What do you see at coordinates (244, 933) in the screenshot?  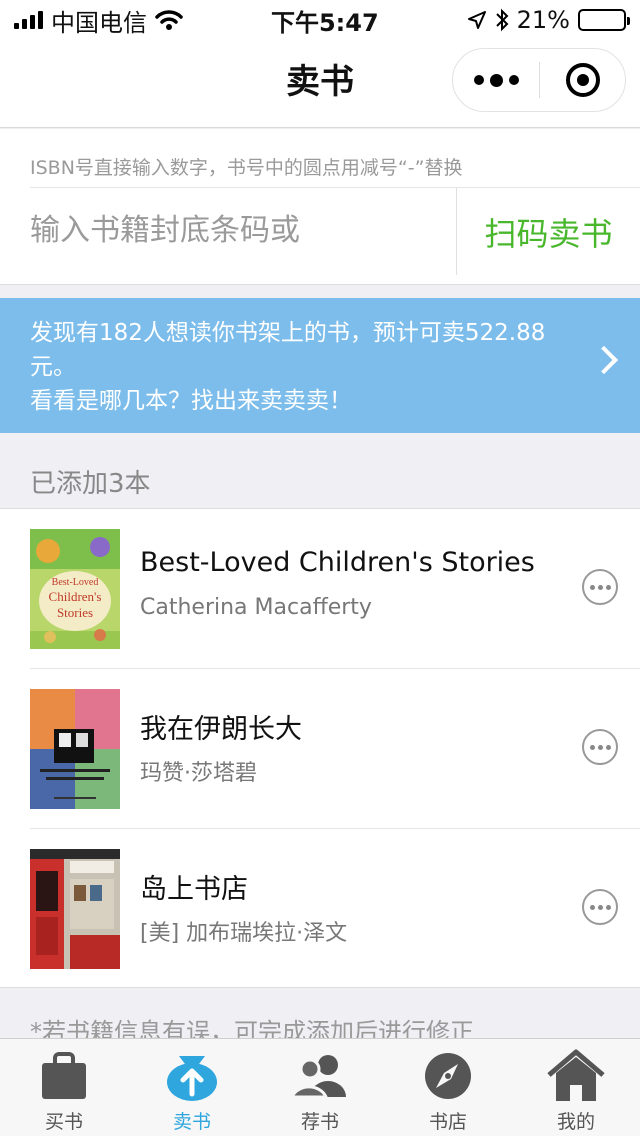 I see `book-author: [美] 加布瑞埃拉·泽文` at bounding box center [244, 933].